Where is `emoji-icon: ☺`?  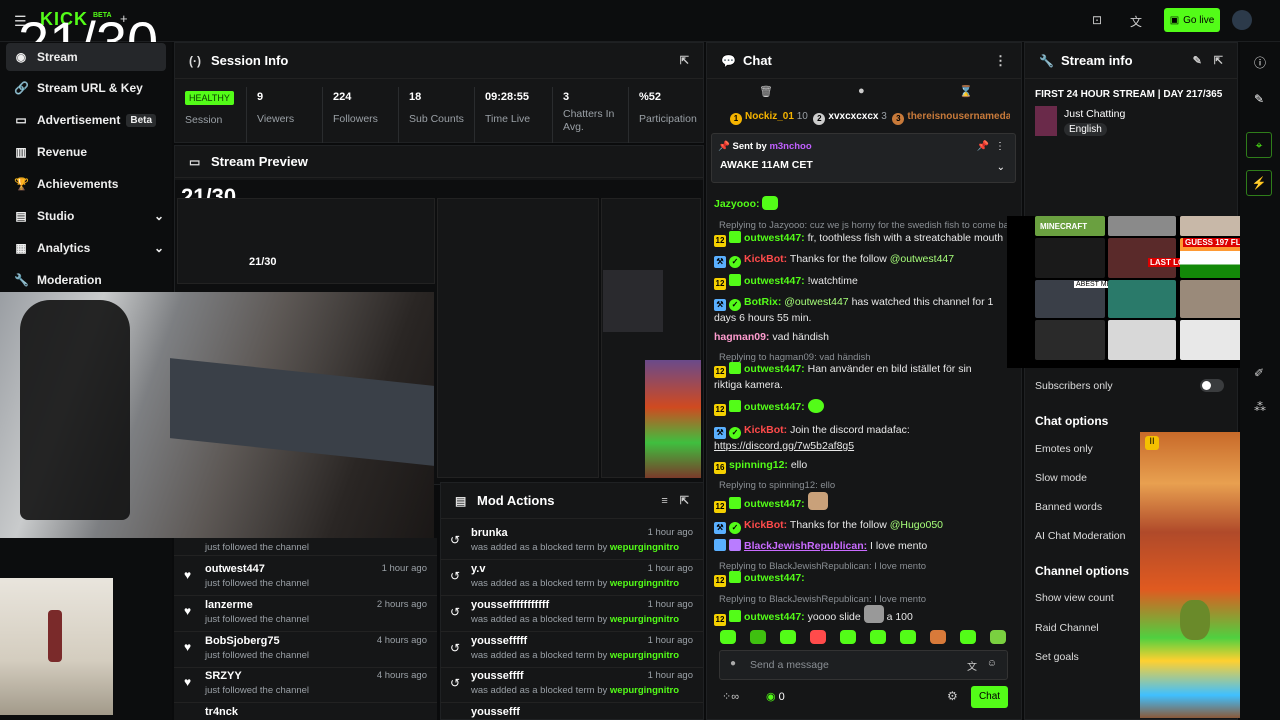
emoji-icon: ☺ is located at coordinates (992, 663).